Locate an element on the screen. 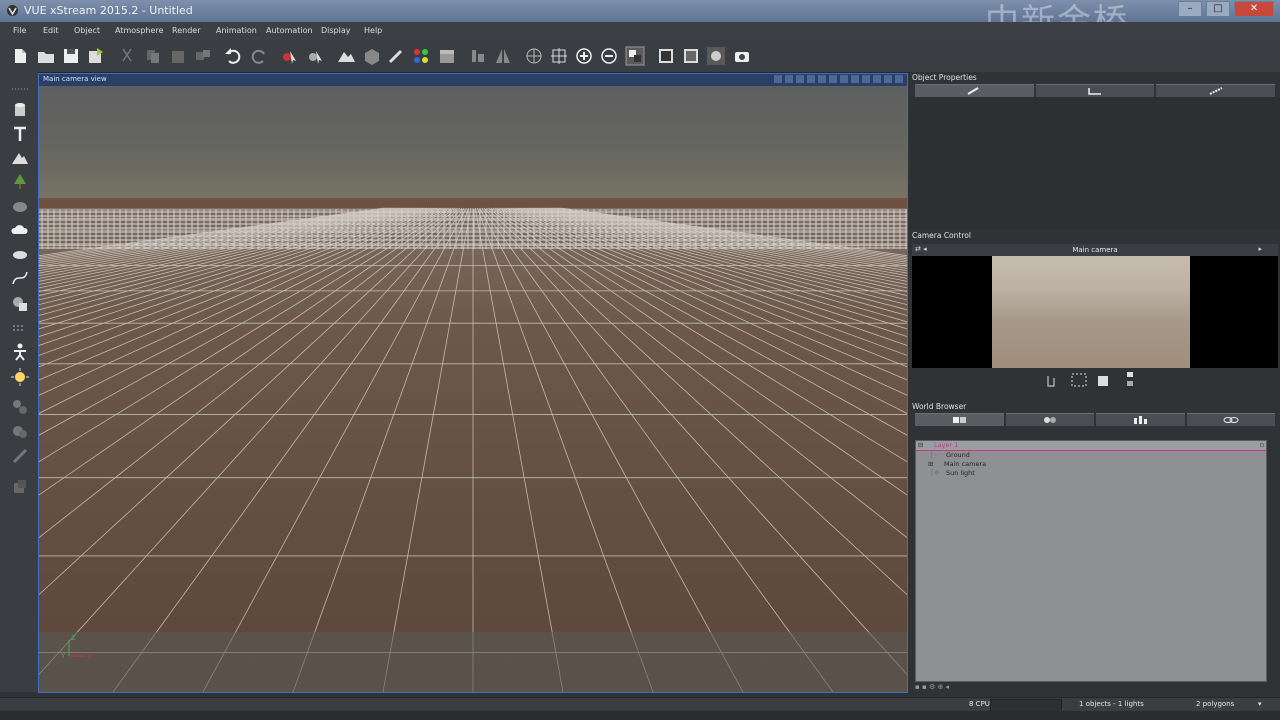 The image size is (1280, 720). rotate-camera-icon is located at coordinates (1103, 381).